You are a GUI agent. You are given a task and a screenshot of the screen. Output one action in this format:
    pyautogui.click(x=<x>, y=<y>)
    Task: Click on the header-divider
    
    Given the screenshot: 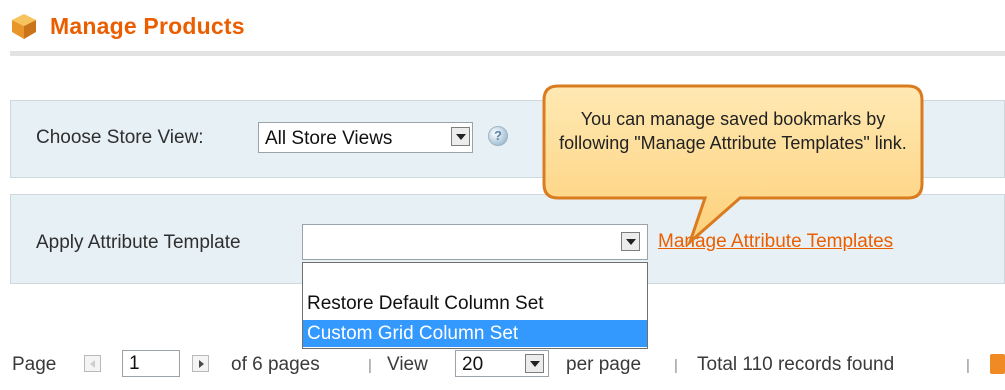 What is the action you would take?
    pyautogui.click(x=507, y=53)
    